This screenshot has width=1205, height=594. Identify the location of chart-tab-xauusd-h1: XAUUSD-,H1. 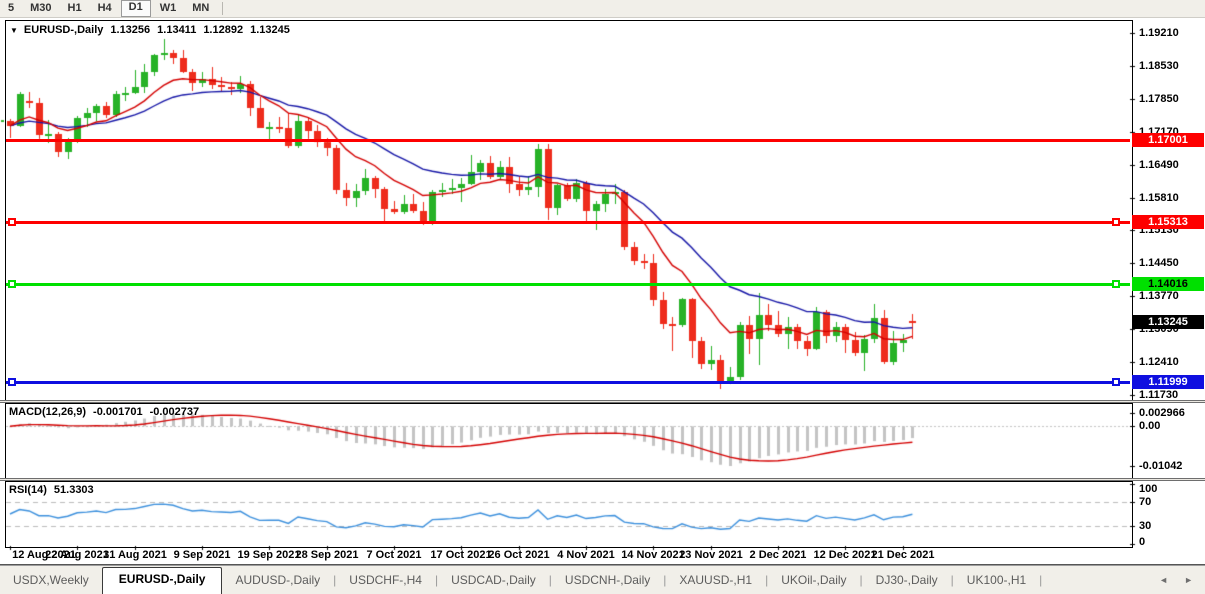
(715, 581).